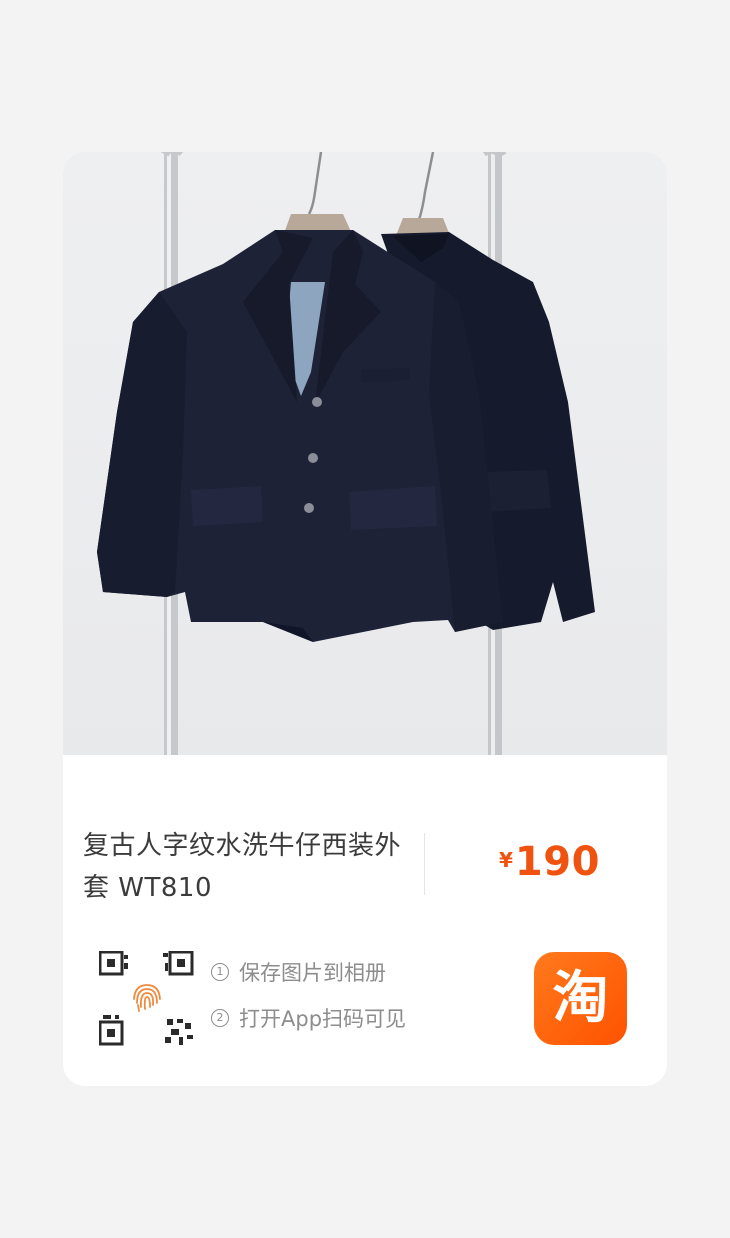 The image size is (730, 1238). I want to click on taobao-logo-char: 淘, so click(580, 998).